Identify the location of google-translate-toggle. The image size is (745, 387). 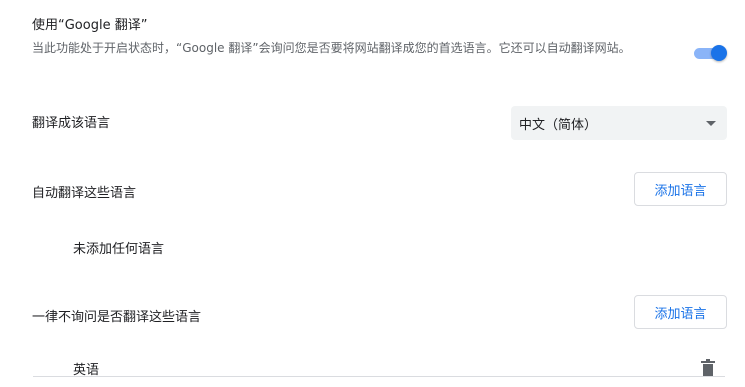
(710, 53).